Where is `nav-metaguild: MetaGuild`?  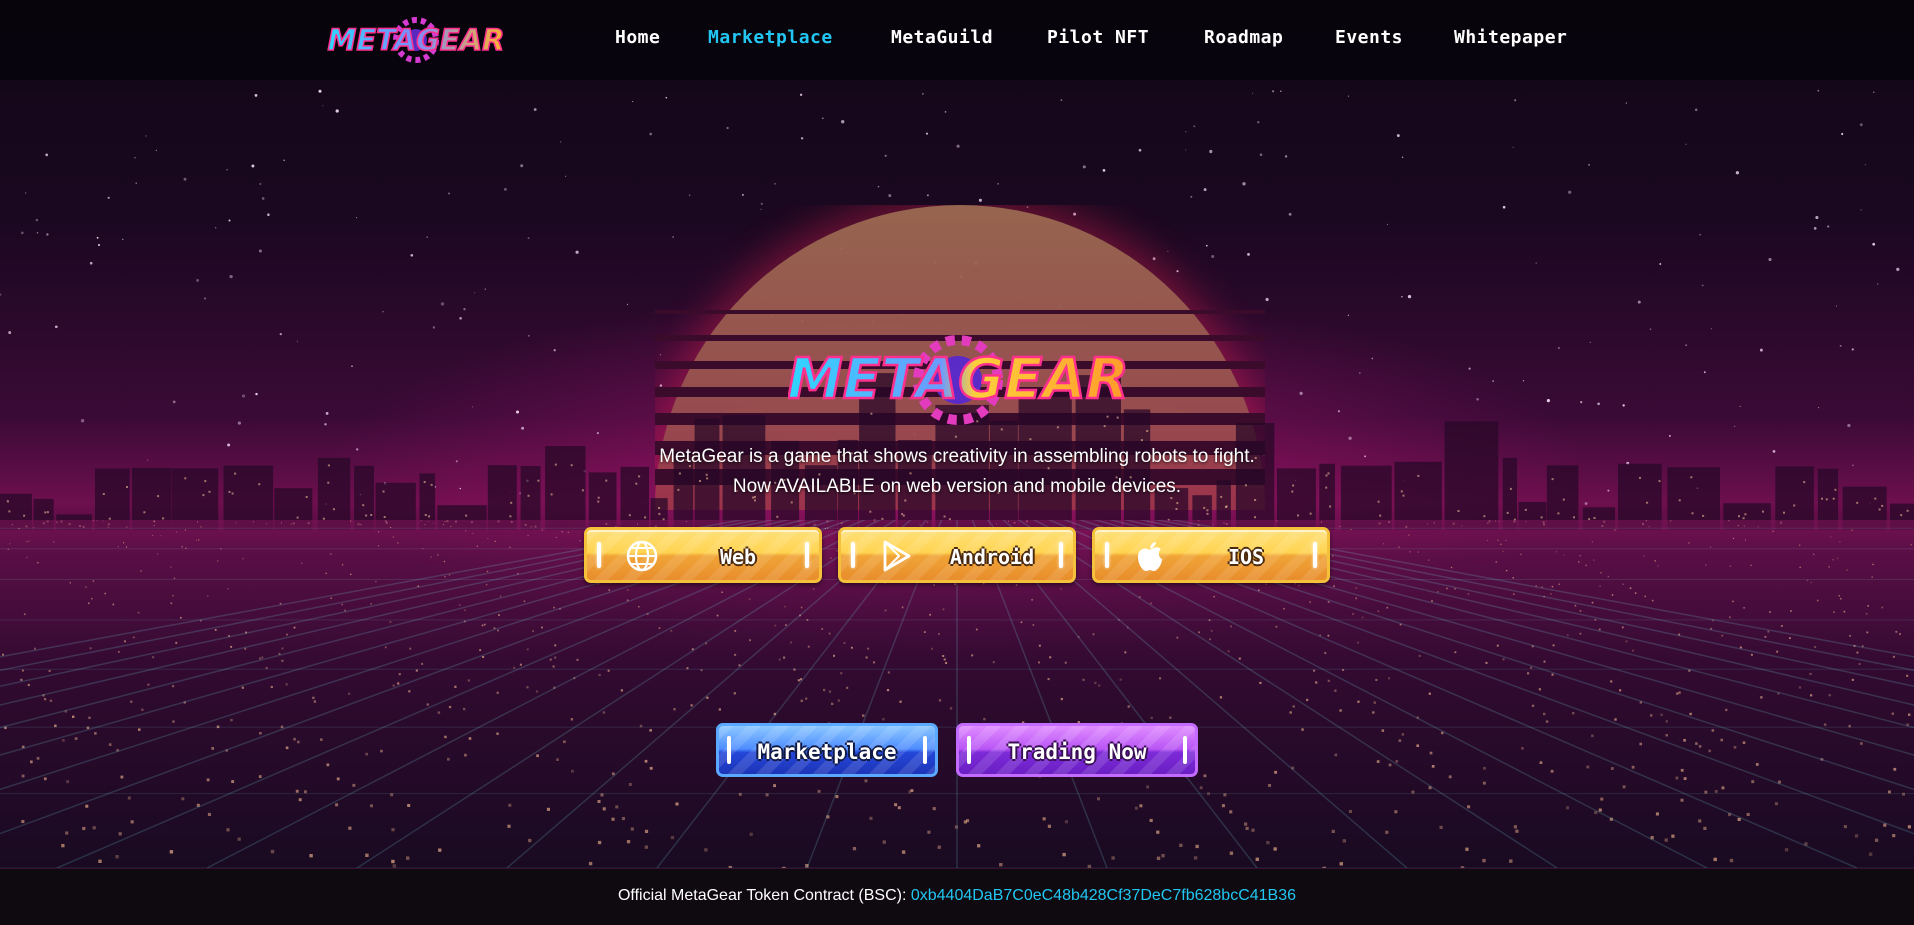
nav-metaguild: MetaGuild is located at coordinates (942, 37).